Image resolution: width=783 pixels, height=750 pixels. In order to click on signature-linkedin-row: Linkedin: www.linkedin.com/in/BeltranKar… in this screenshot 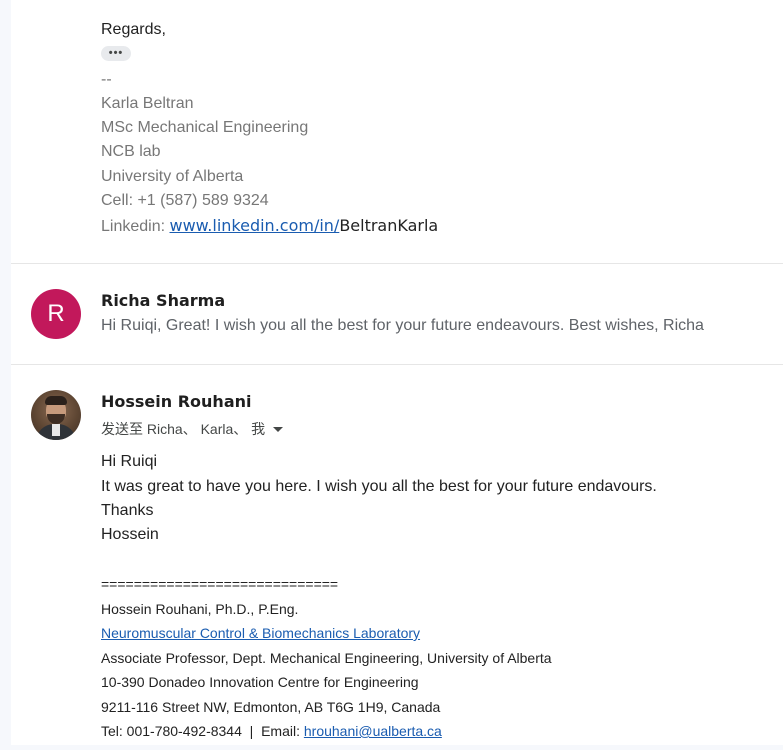, I will do `click(269, 226)`.